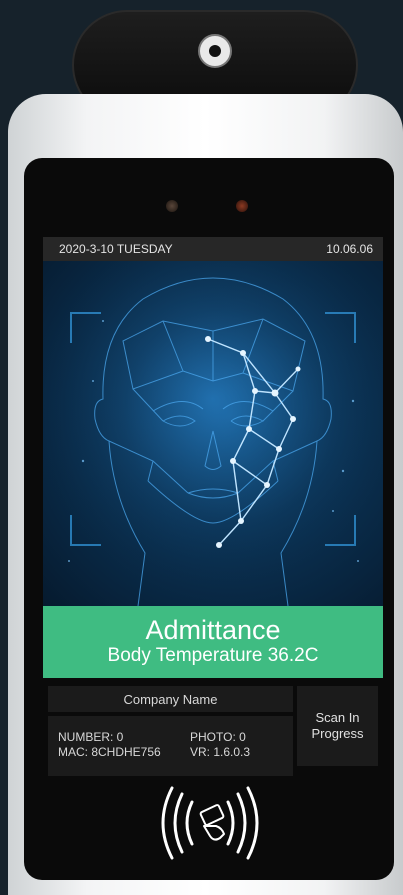 This screenshot has height=895, width=403. I want to click on status-bar: 2020-3-10 TUESDAY 10.06.06, so click(213, 249).